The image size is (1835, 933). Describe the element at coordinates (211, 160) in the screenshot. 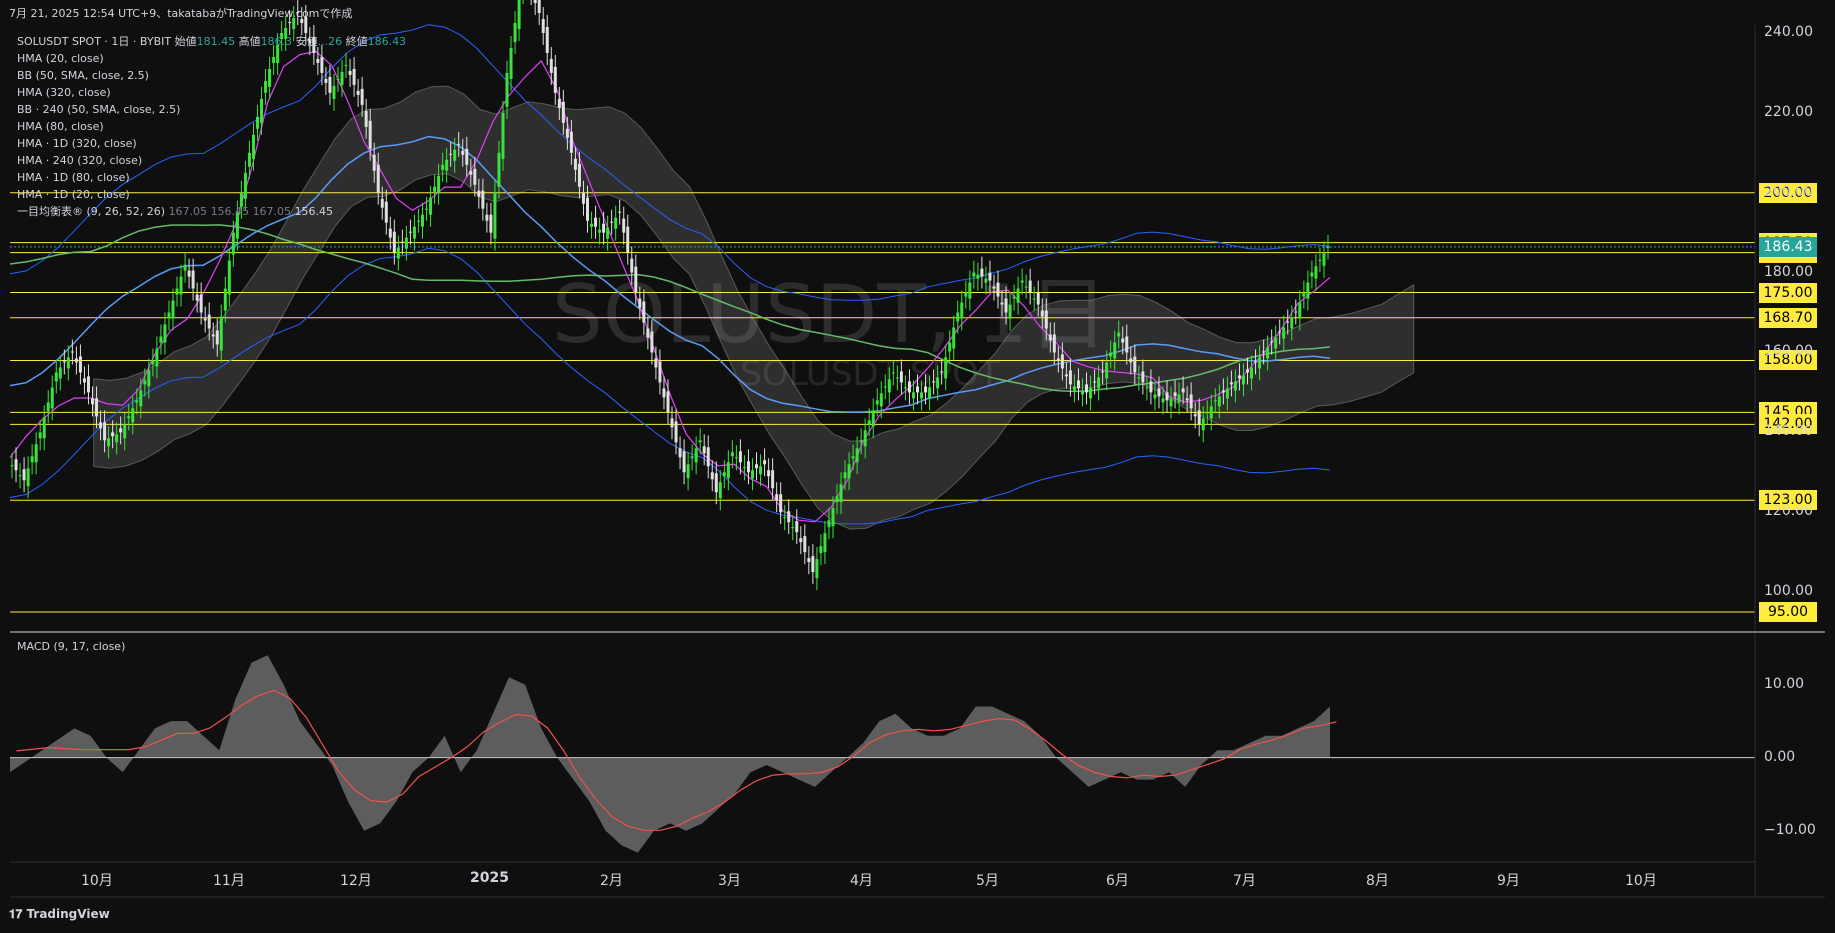

I see `legend-item: HMA · 240 (320, close)` at that location.